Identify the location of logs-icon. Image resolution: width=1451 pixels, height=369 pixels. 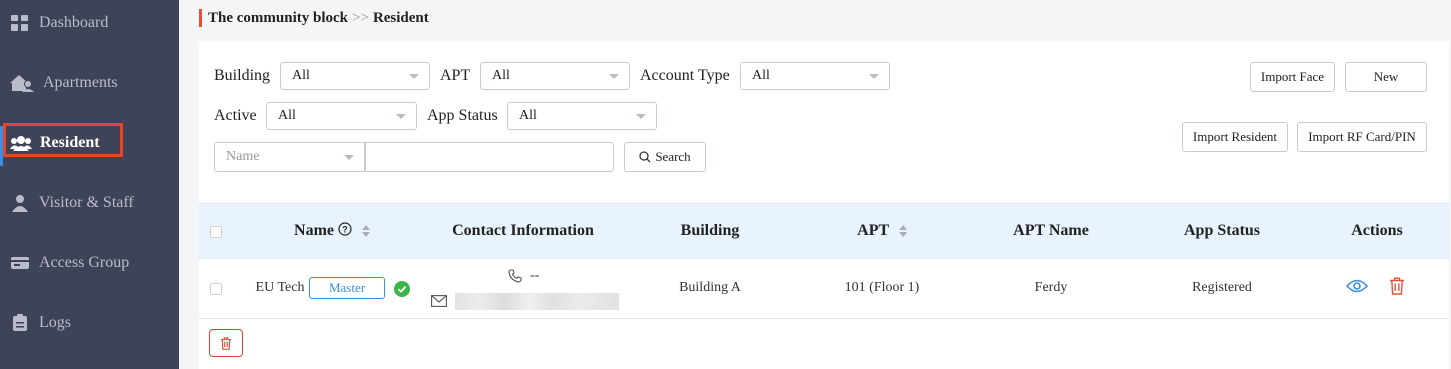
(20, 323).